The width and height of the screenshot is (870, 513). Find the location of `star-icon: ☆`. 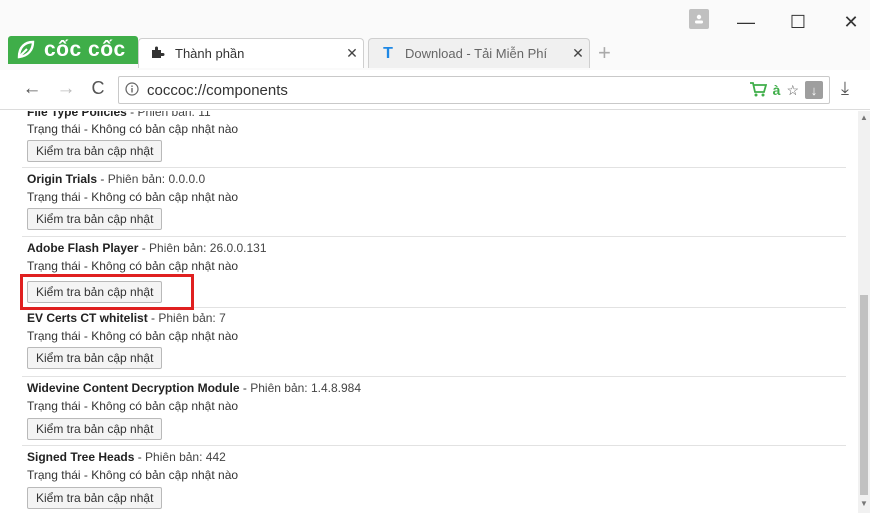

star-icon: ☆ is located at coordinates (792, 90).